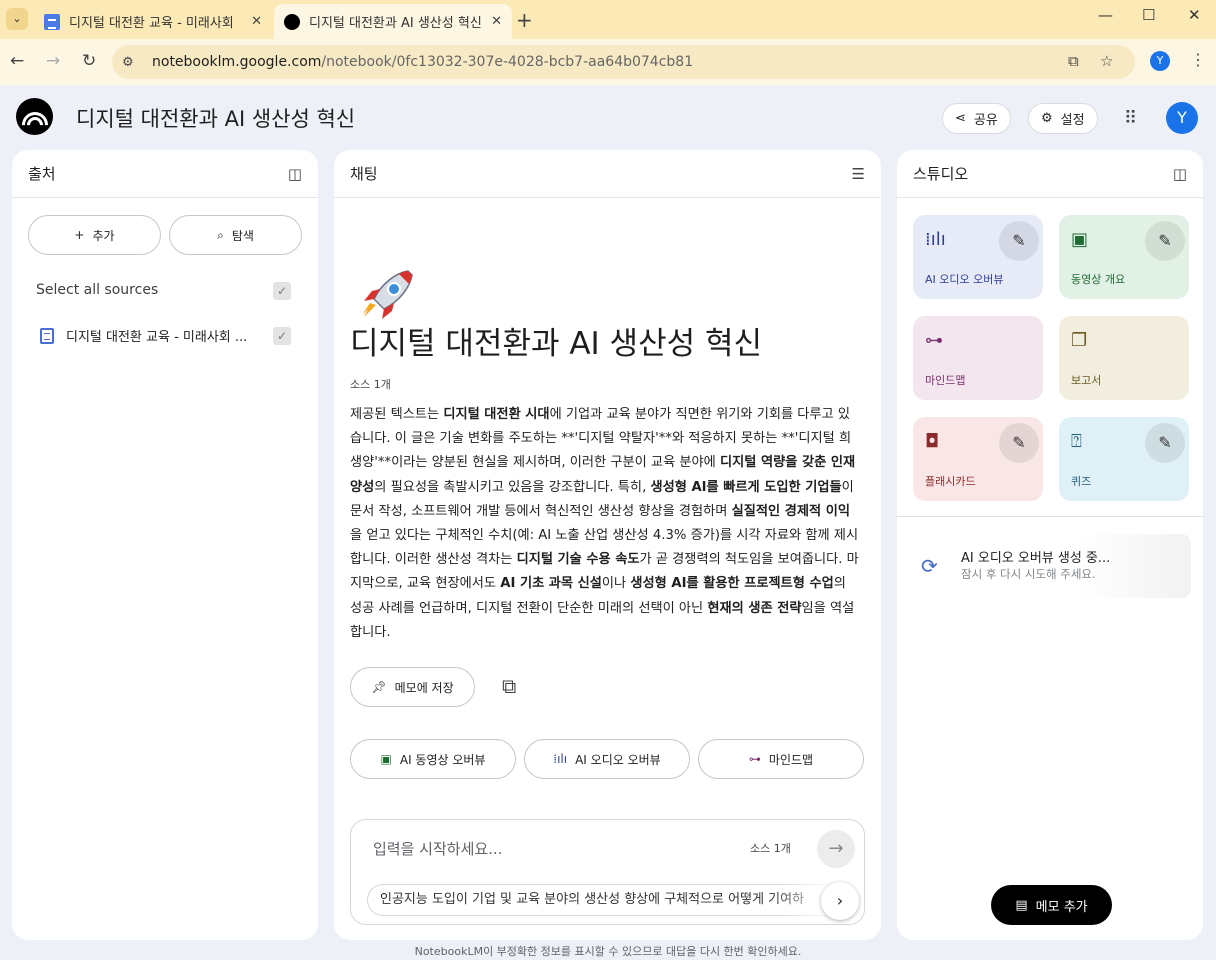 Image resolution: width=1216 pixels, height=960 pixels. I want to click on copy-icon: ⧉, so click(509, 686).